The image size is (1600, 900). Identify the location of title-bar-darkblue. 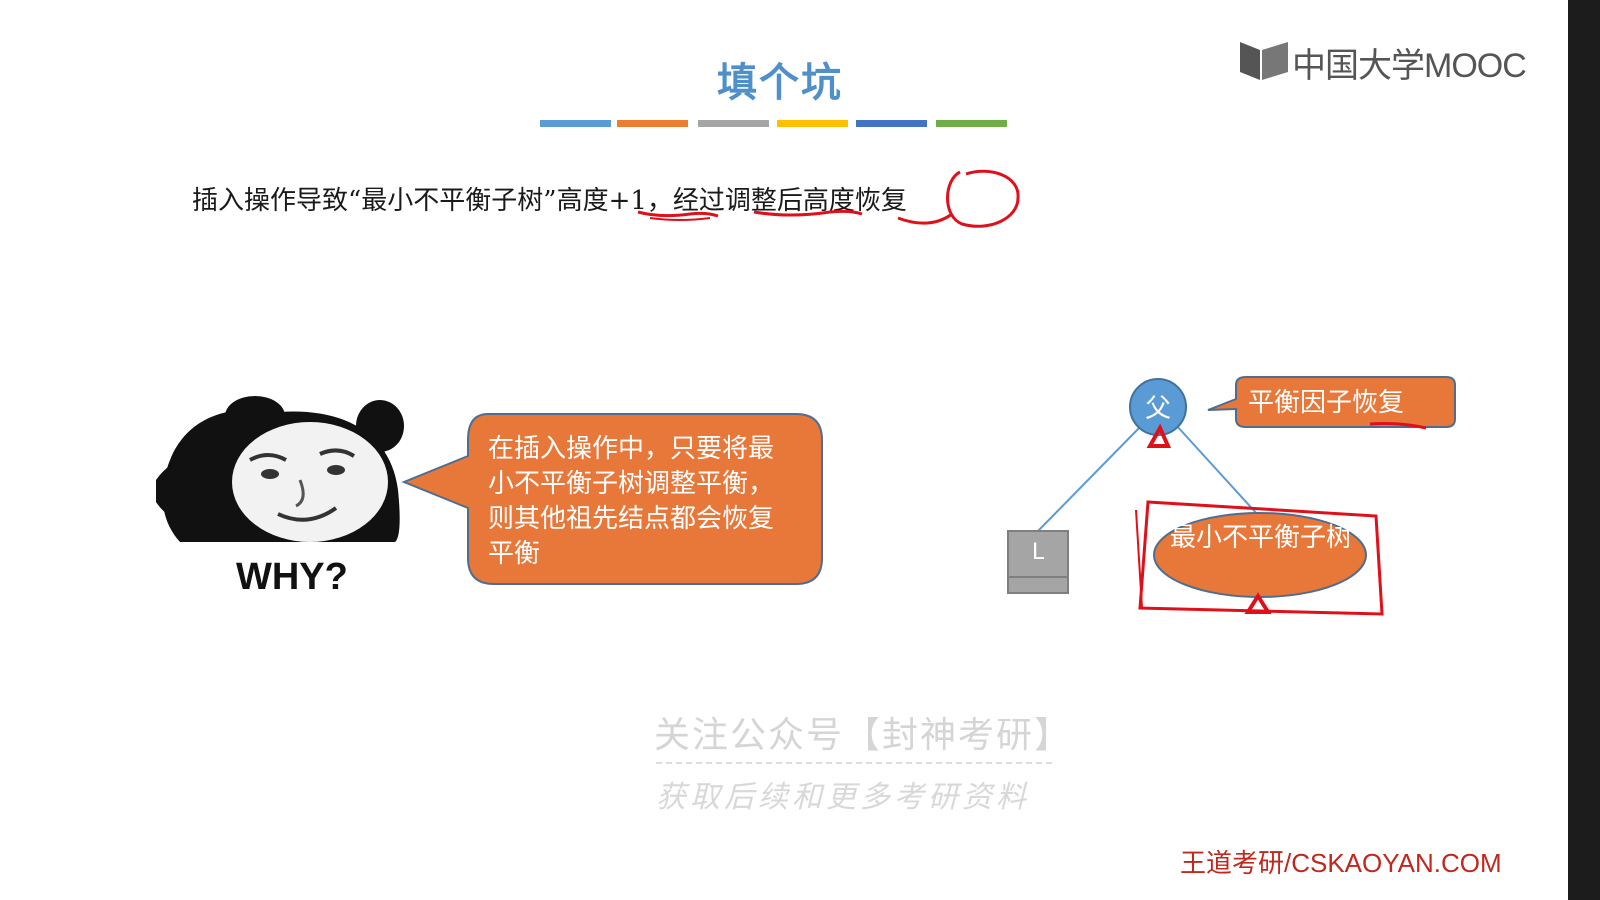
(891, 123).